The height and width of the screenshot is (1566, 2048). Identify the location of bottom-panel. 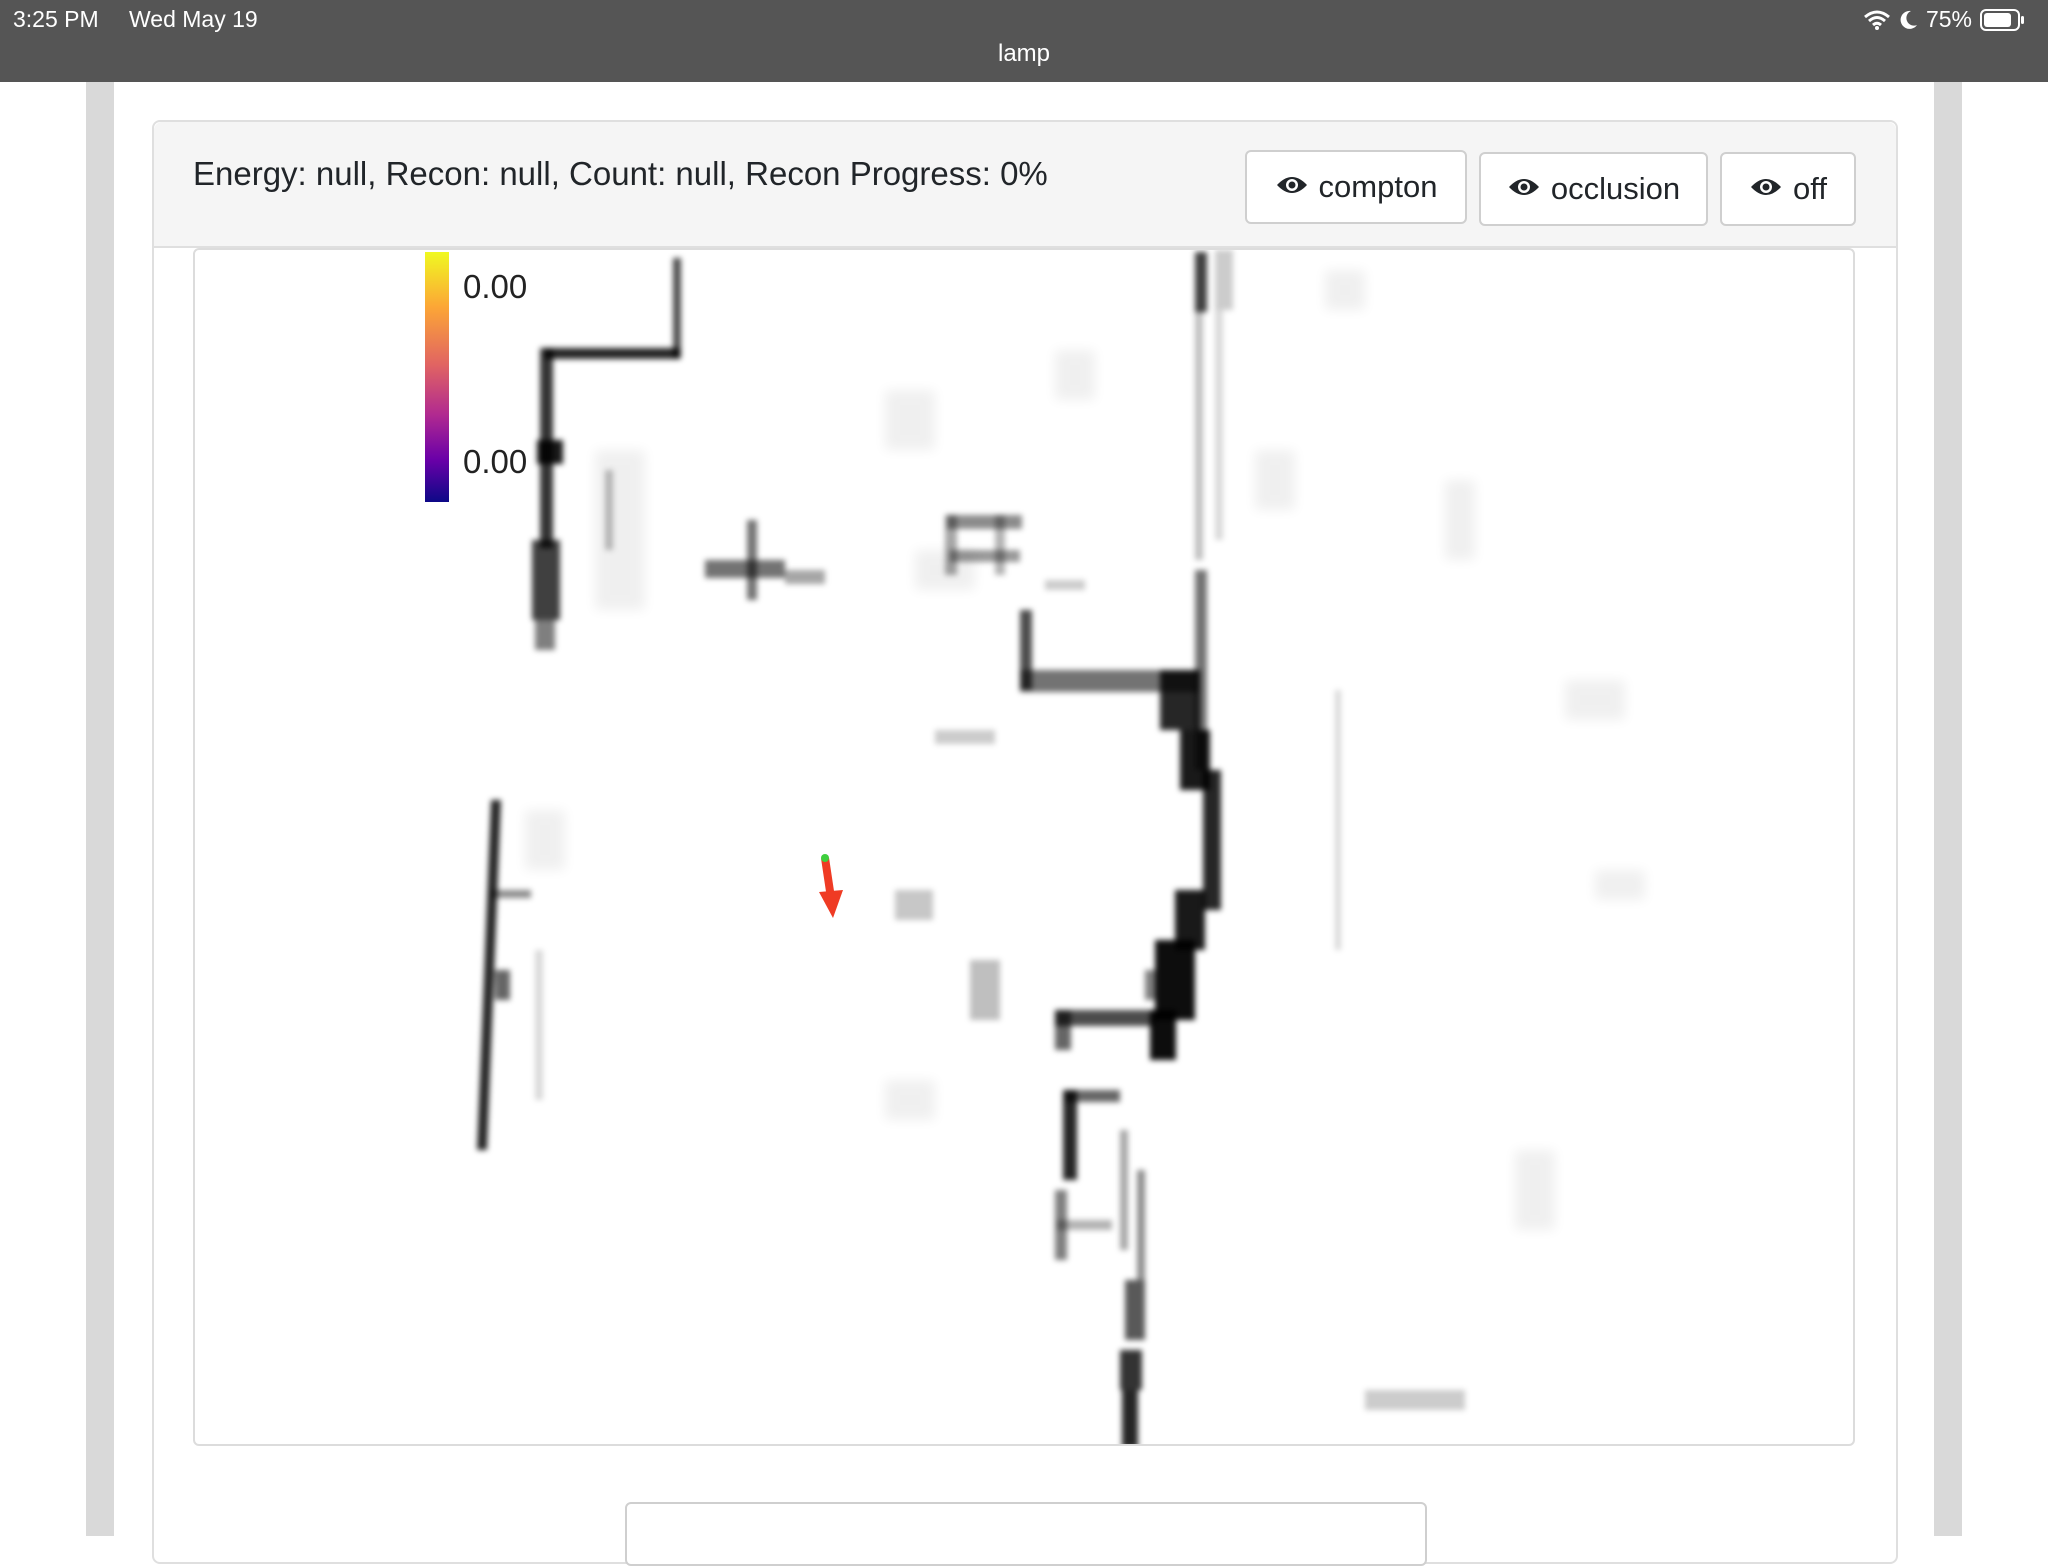
(1026, 1534).